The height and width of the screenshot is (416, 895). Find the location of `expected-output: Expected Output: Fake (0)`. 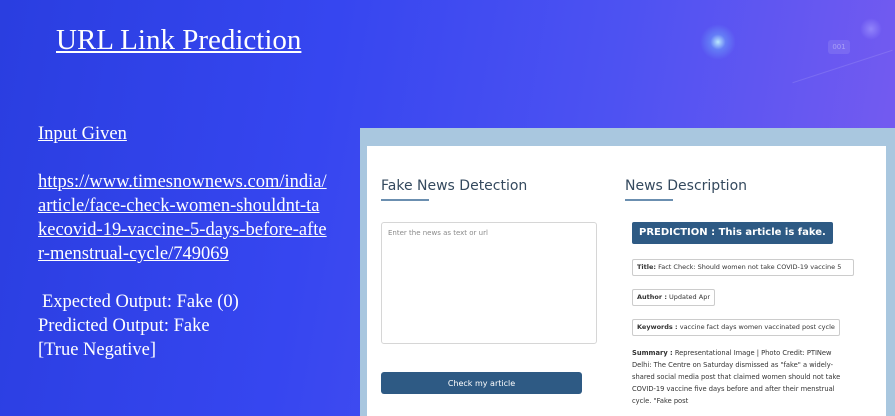

expected-output: Expected Output: Fake (0) is located at coordinates (140, 302).